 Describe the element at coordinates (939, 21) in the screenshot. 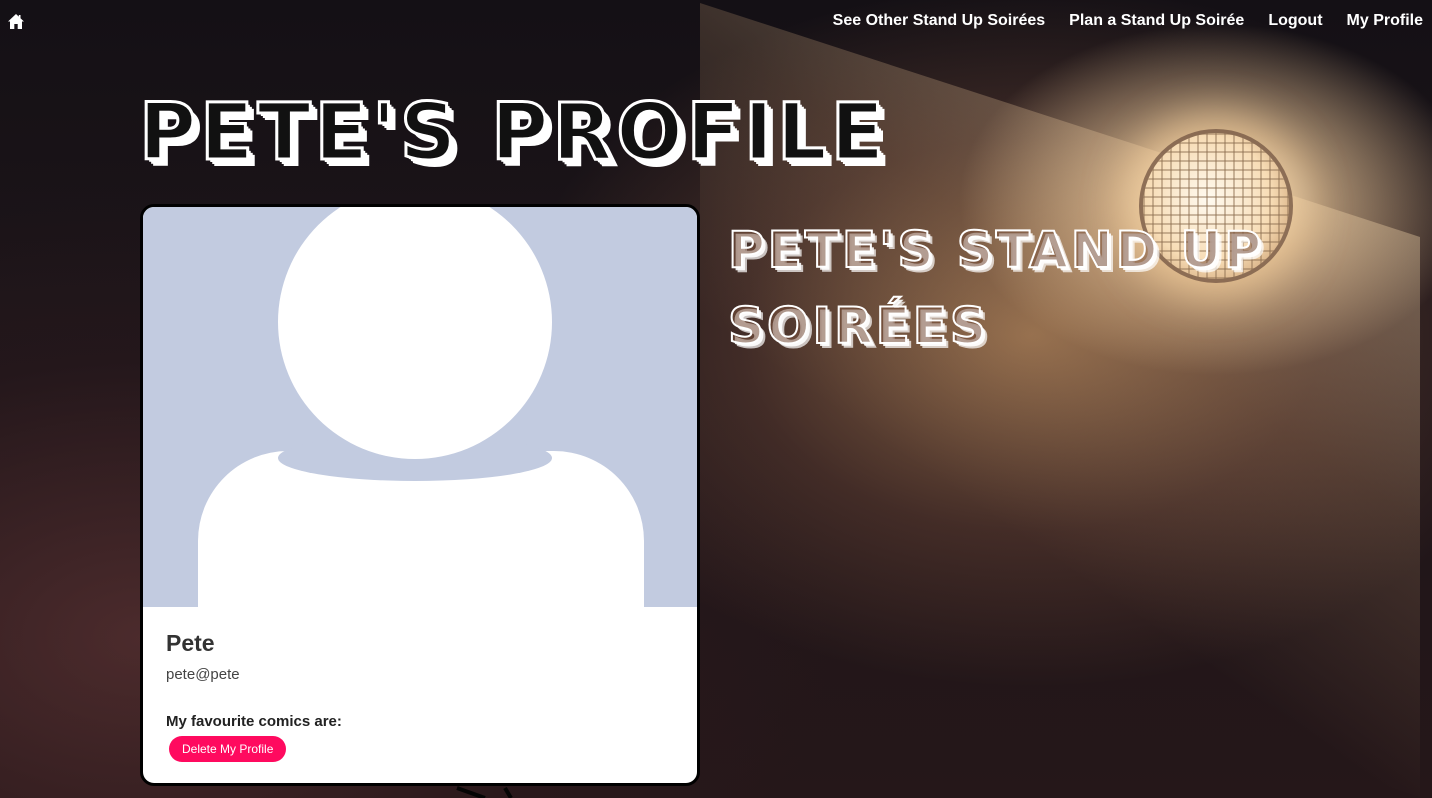

I see `nav-link-see-other-soirees: See Other Stand Up Soirées` at that location.